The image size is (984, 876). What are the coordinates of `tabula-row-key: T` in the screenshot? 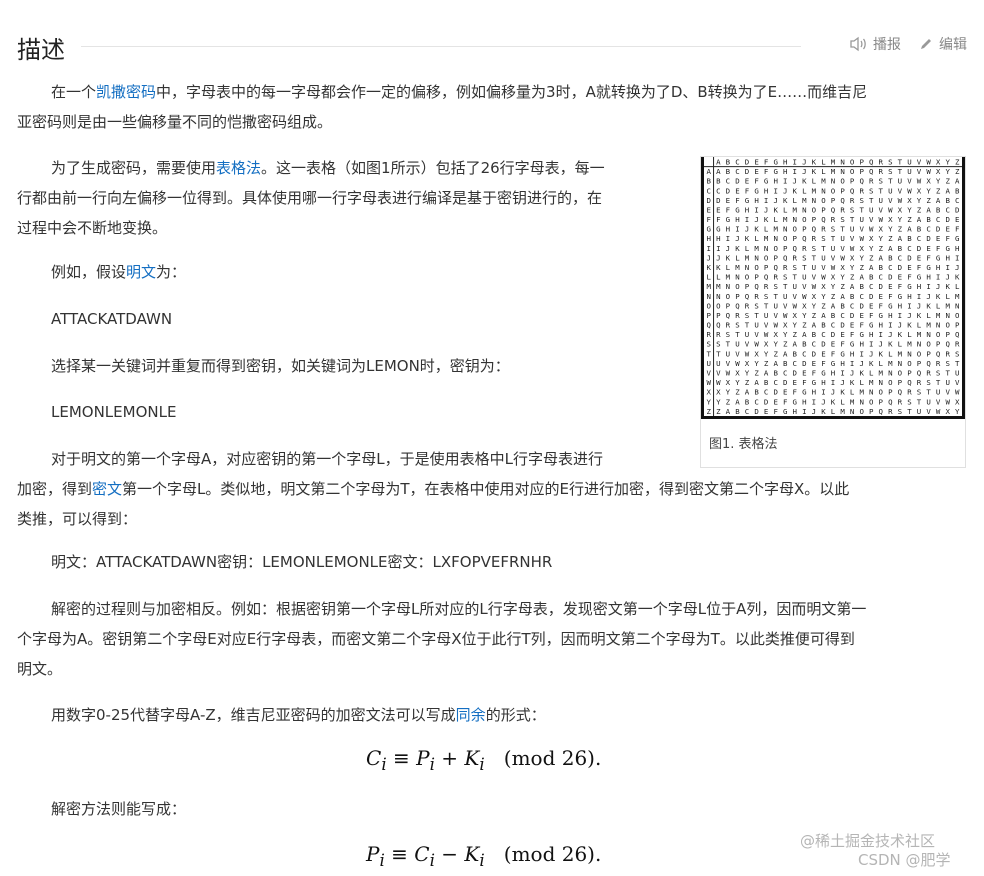 It's located at (709, 353).